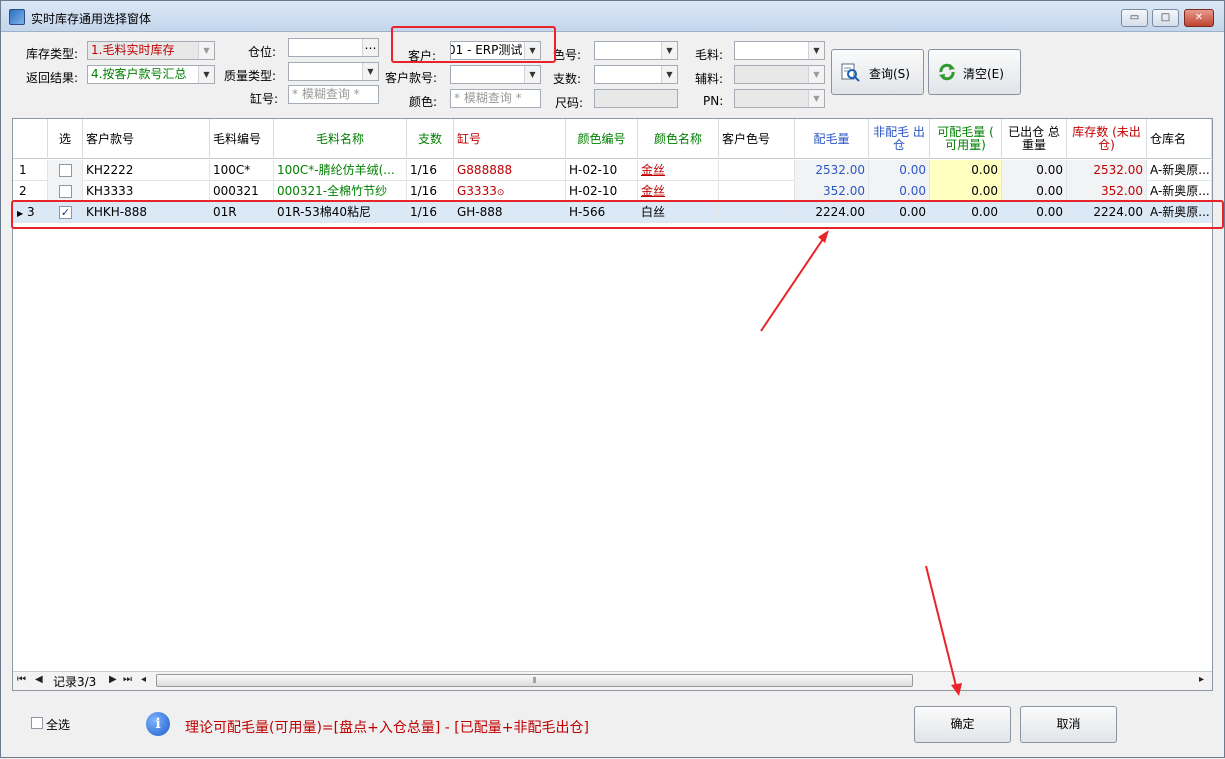 The width and height of the screenshot is (1225, 759). Describe the element at coordinates (974, 72) in the screenshot. I see `clear-button: 清空(E)` at that location.